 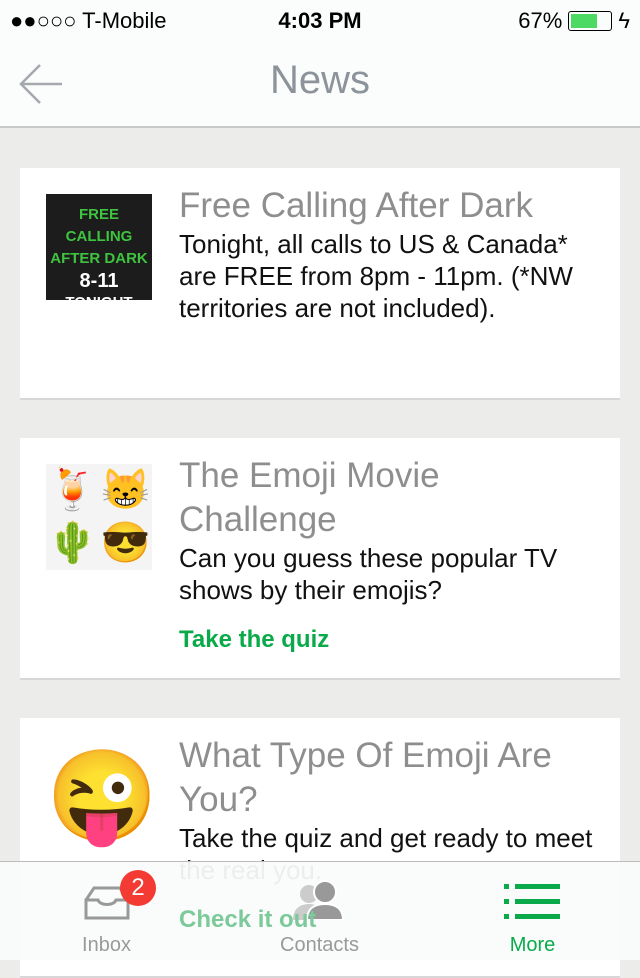 What do you see at coordinates (99, 517) in the screenshot?
I see `emoji-grid-image: 🍹 😸 🌵 😎` at bounding box center [99, 517].